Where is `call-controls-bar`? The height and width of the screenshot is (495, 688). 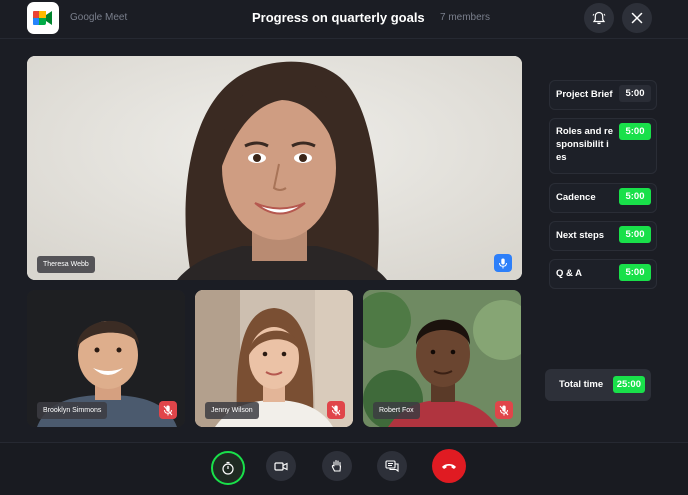 call-controls-bar is located at coordinates (344, 468).